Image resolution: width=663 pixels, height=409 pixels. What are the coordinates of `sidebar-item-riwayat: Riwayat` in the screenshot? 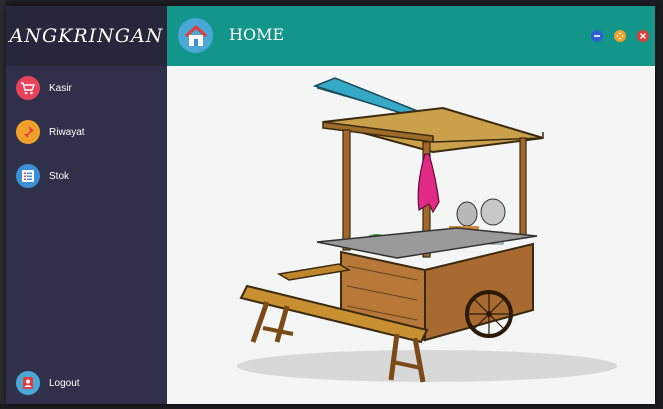 It's located at (88, 132).